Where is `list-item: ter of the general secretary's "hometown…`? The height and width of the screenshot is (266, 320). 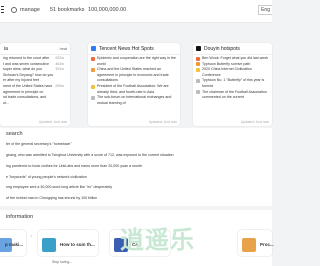
list-item: ter of the general secretary's "hometown… is located at coordinates (39, 144).